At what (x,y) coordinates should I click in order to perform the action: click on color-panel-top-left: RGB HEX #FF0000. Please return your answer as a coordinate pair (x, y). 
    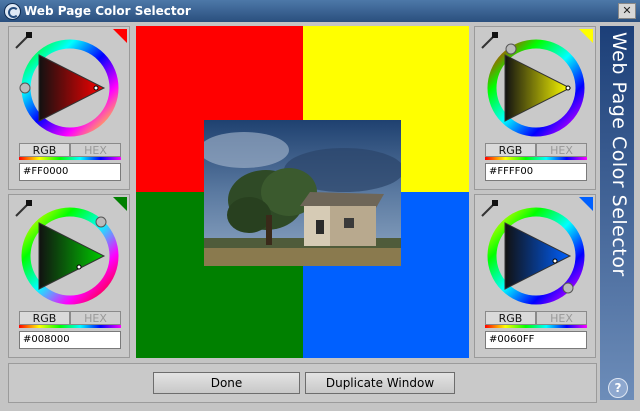
    Looking at the image, I should click on (69, 108).